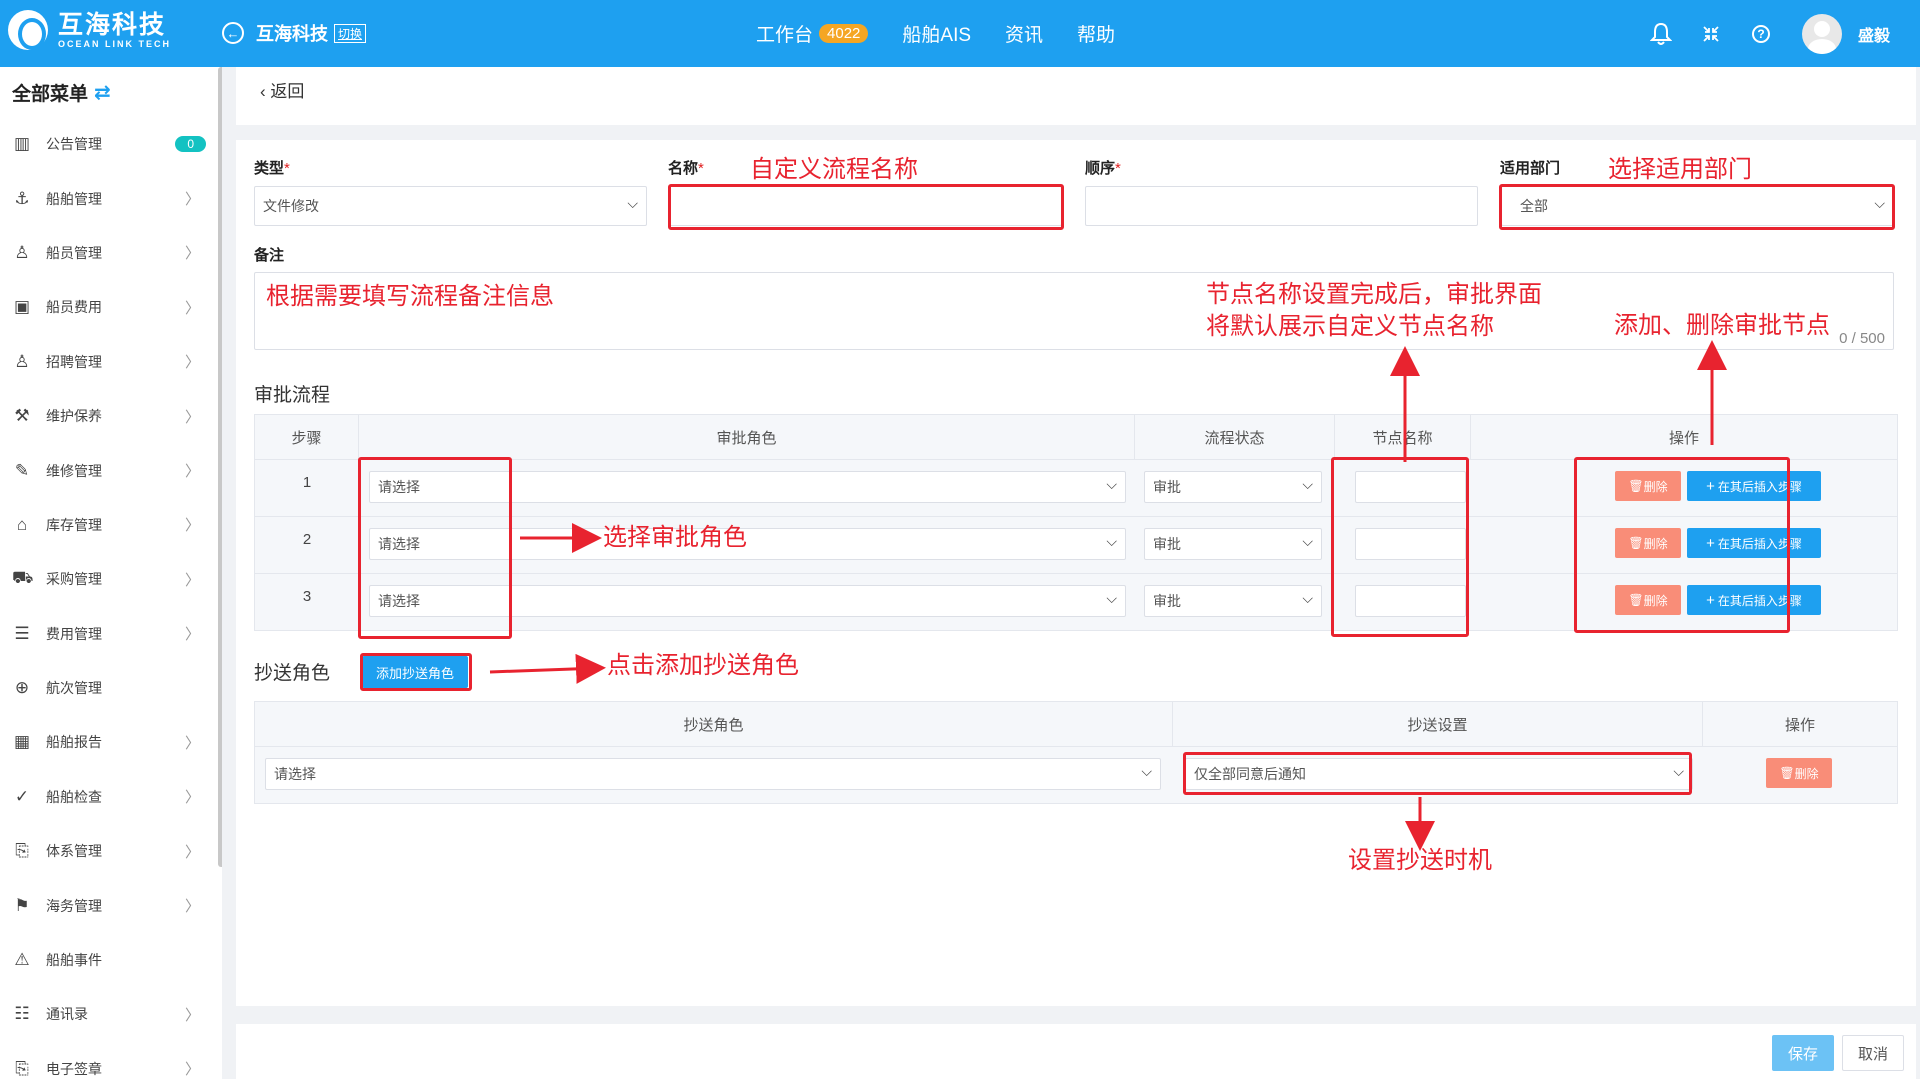  What do you see at coordinates (547, 668) in the screenshot?
I see `arrow-add-cc` at bounding box center [547, 668].